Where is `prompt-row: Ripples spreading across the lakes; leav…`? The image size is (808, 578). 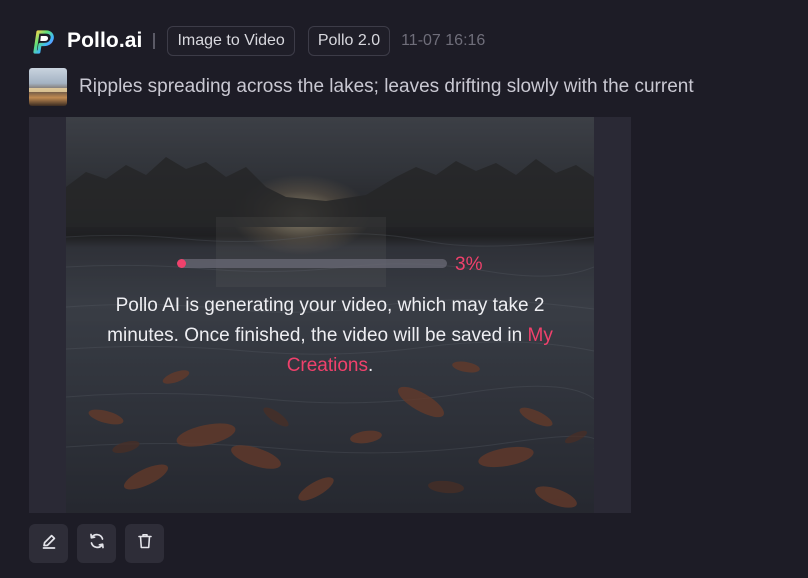 prompt-row: Ripples spreading across the lakes; leav… is located at coordinates (361, 87).